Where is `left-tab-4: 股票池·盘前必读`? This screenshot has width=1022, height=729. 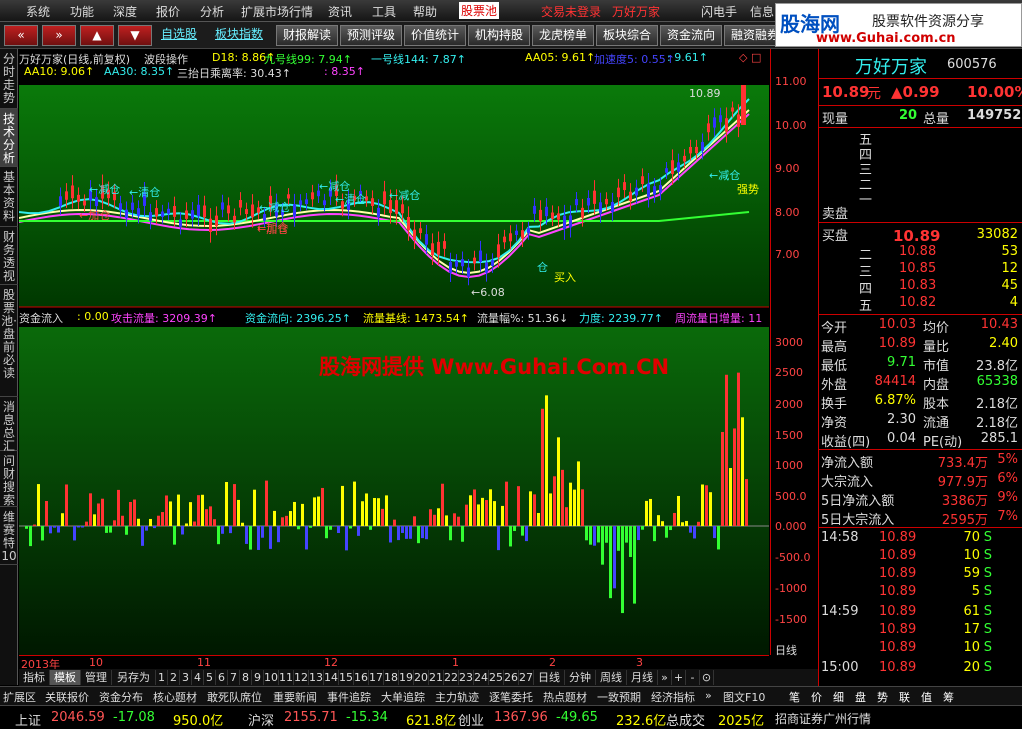
left-tab-4: 股票池·盘前必读 is located at coordinates (9, 341).